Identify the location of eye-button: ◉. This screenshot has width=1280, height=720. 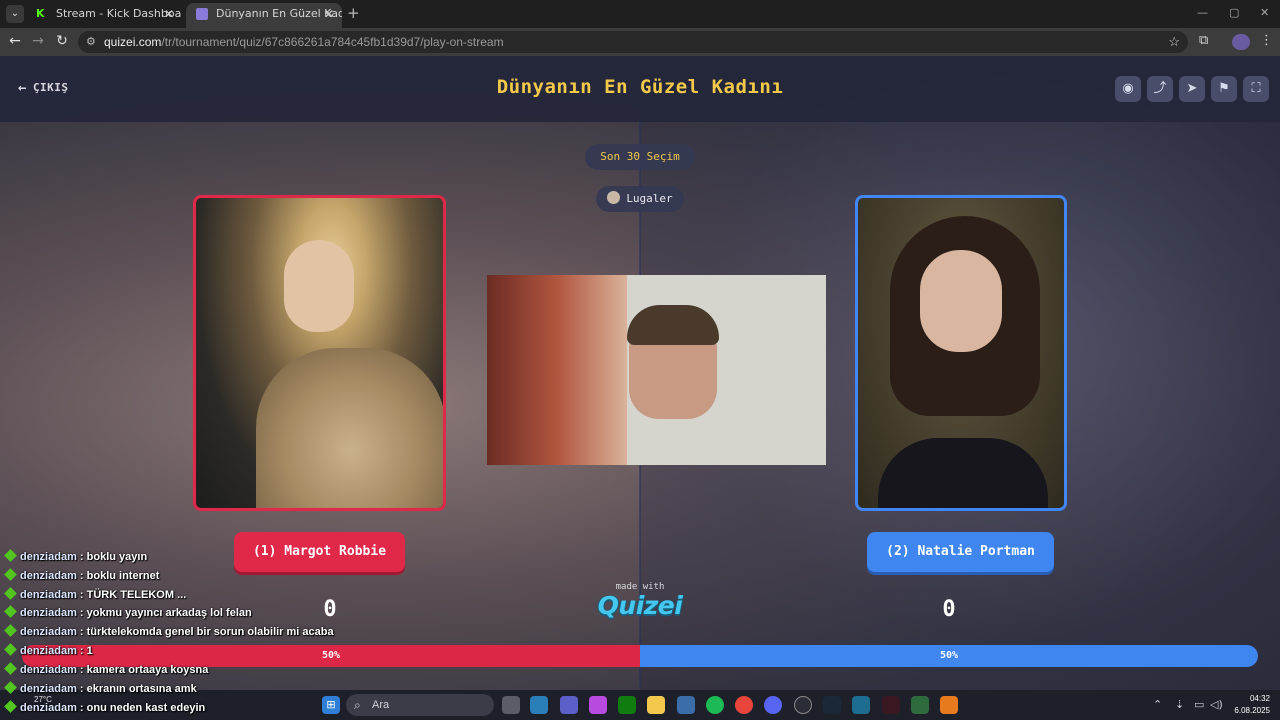
(1128, 89).